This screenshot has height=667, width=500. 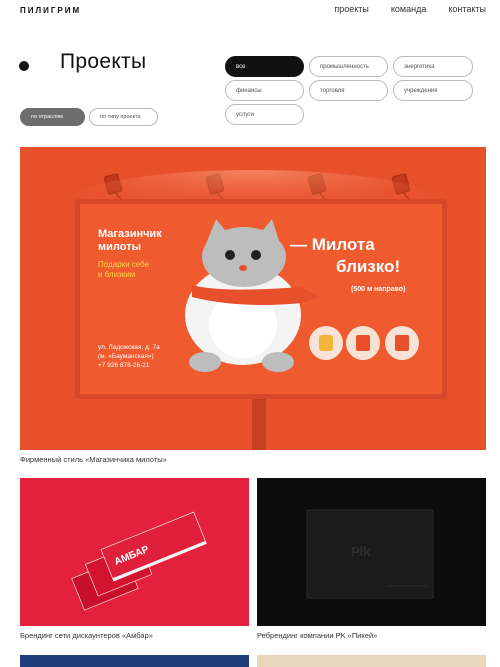 I want to click on nav-projects: проекты, so click(x=351, y=9).